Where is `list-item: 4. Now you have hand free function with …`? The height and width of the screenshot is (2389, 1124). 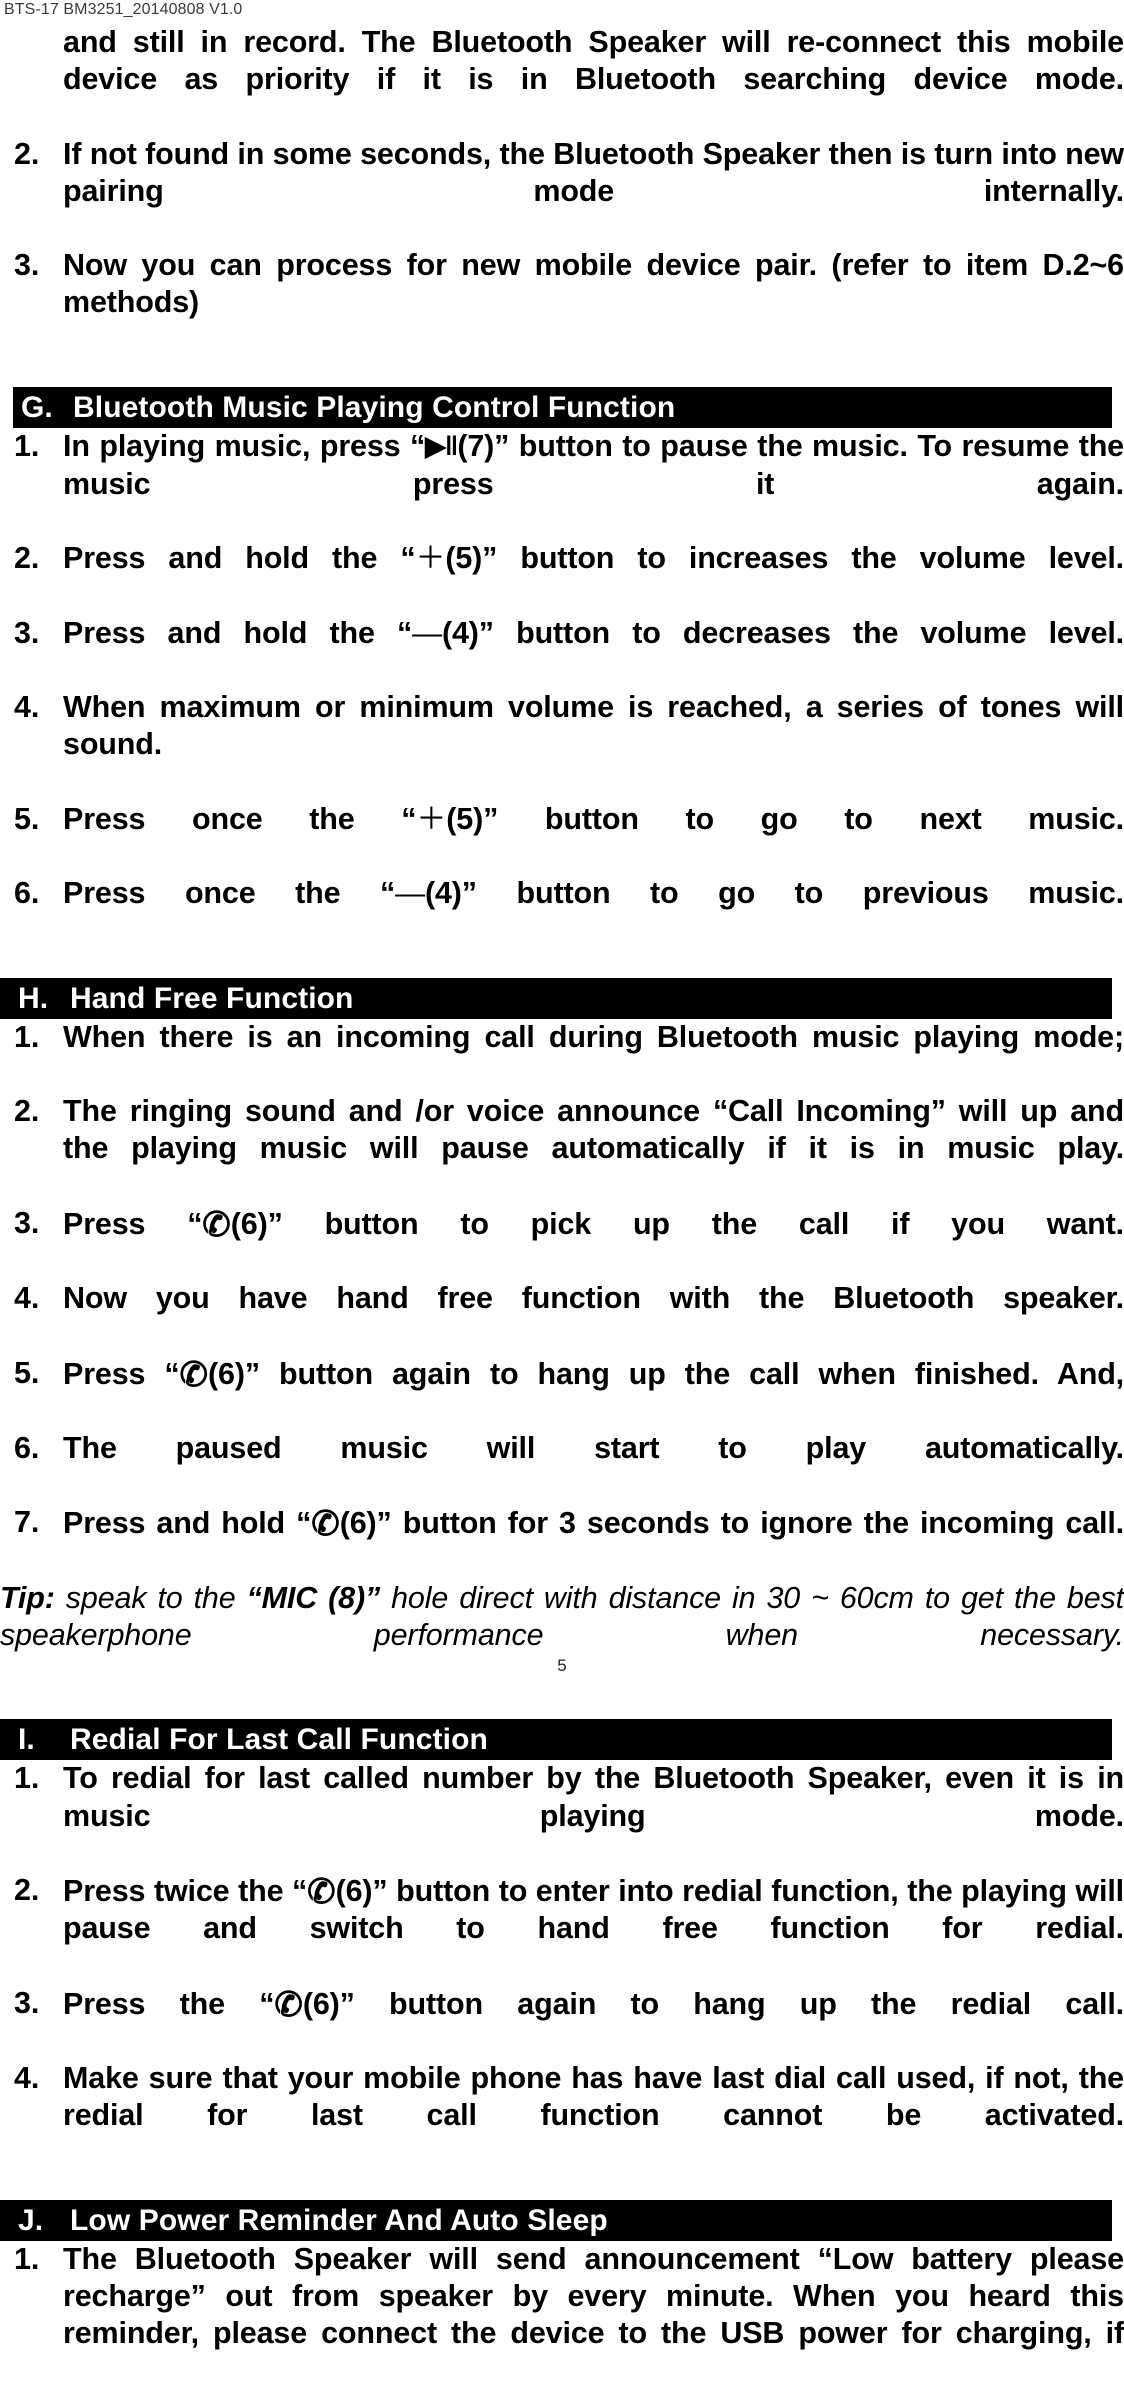
list-item: 4. Now you have hand free function with … is located at coordinates (562, 1317).